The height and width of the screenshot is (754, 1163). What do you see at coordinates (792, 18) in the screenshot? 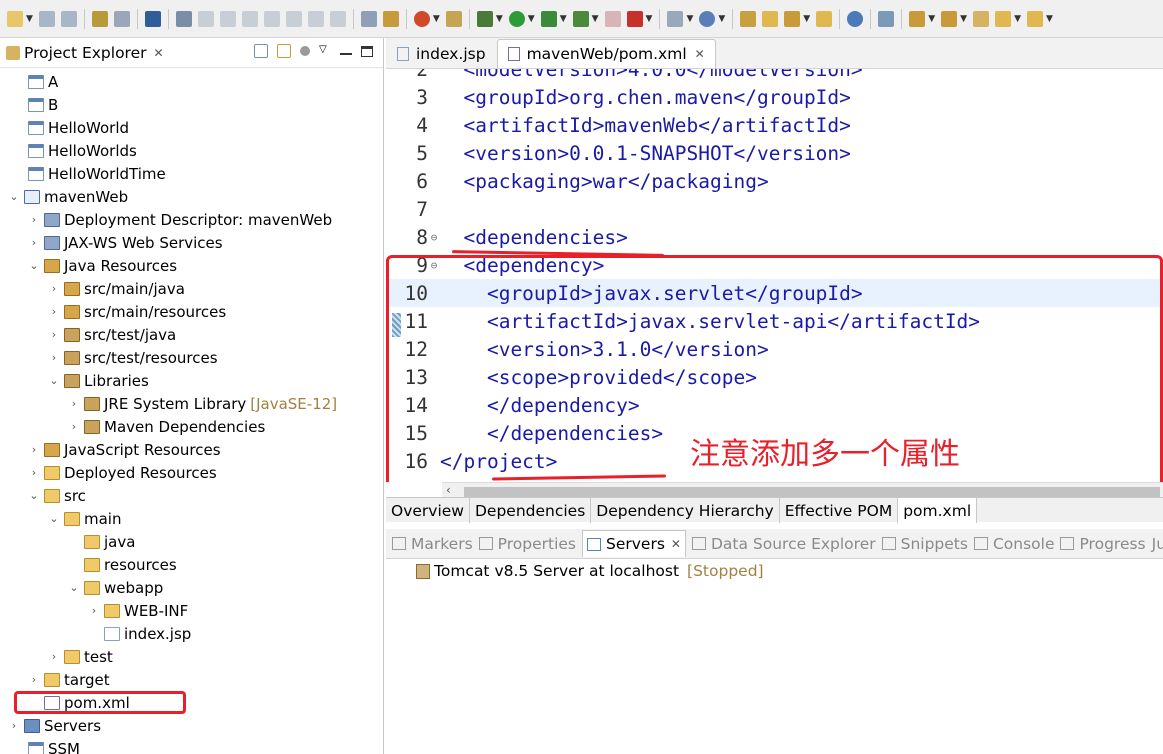
I see `search-icon` at bounding box center [792, 18].